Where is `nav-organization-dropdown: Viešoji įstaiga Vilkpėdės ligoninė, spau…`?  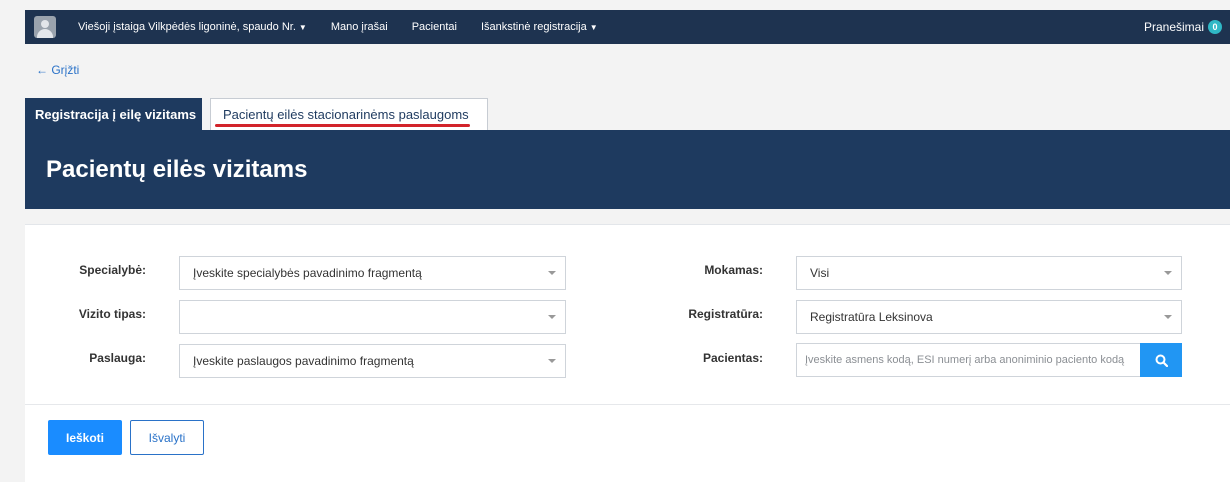 nav-organization-dropdown: Viešoji įstaiga Vilkpėdės ligoninė, spau… is located at coordinates (192, 27).